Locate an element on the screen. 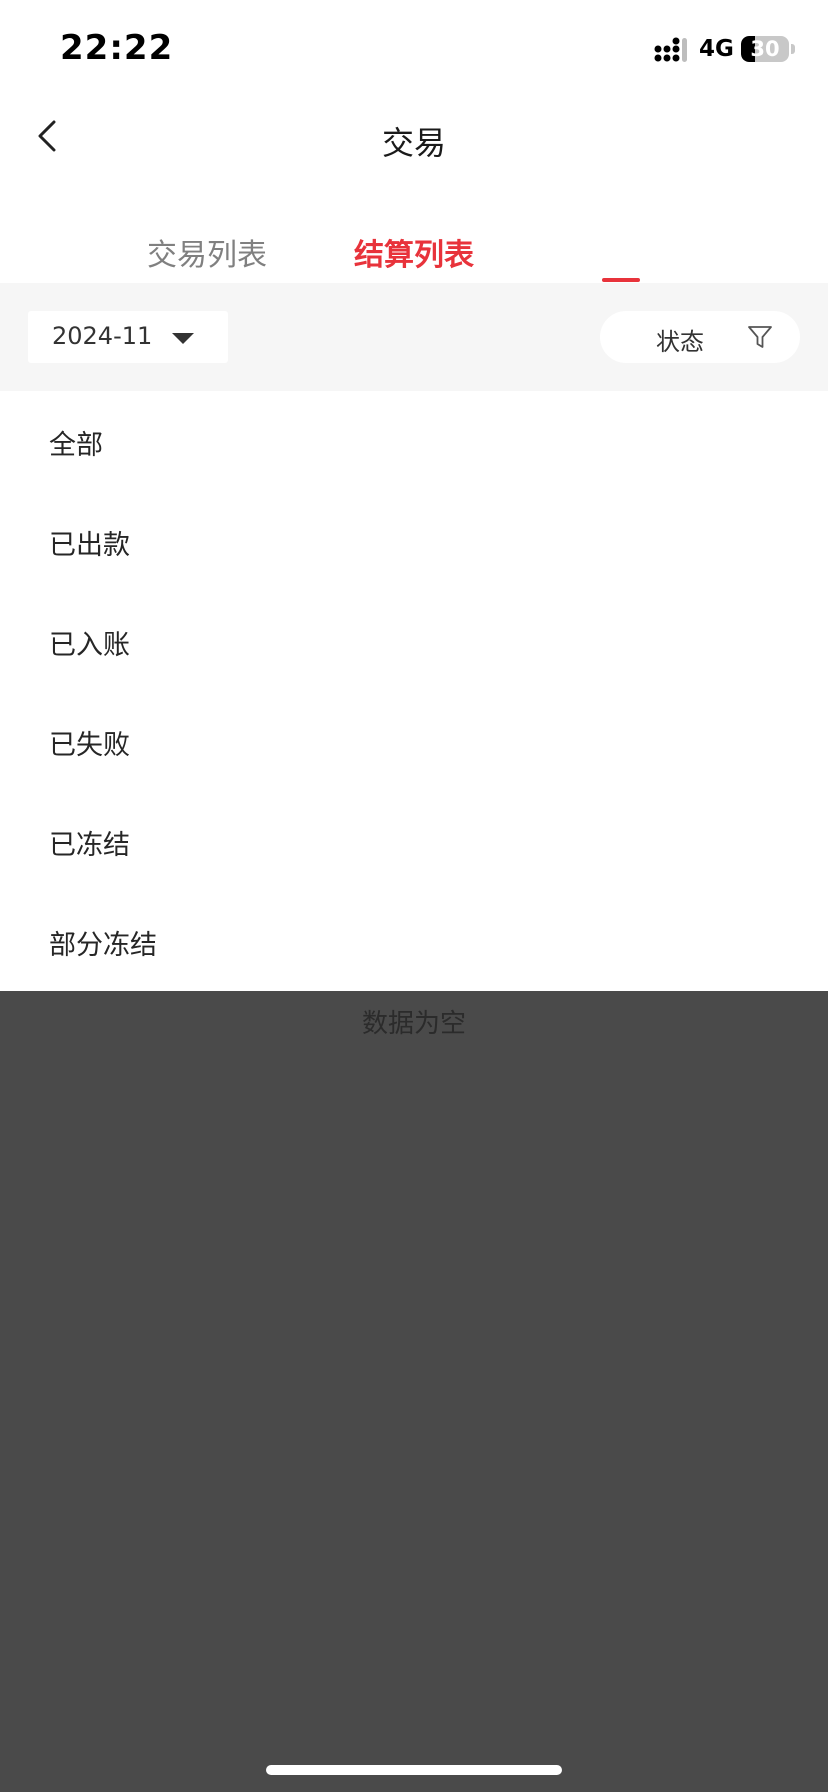  network-type-label: 4G is located at coordinates (716, 49).